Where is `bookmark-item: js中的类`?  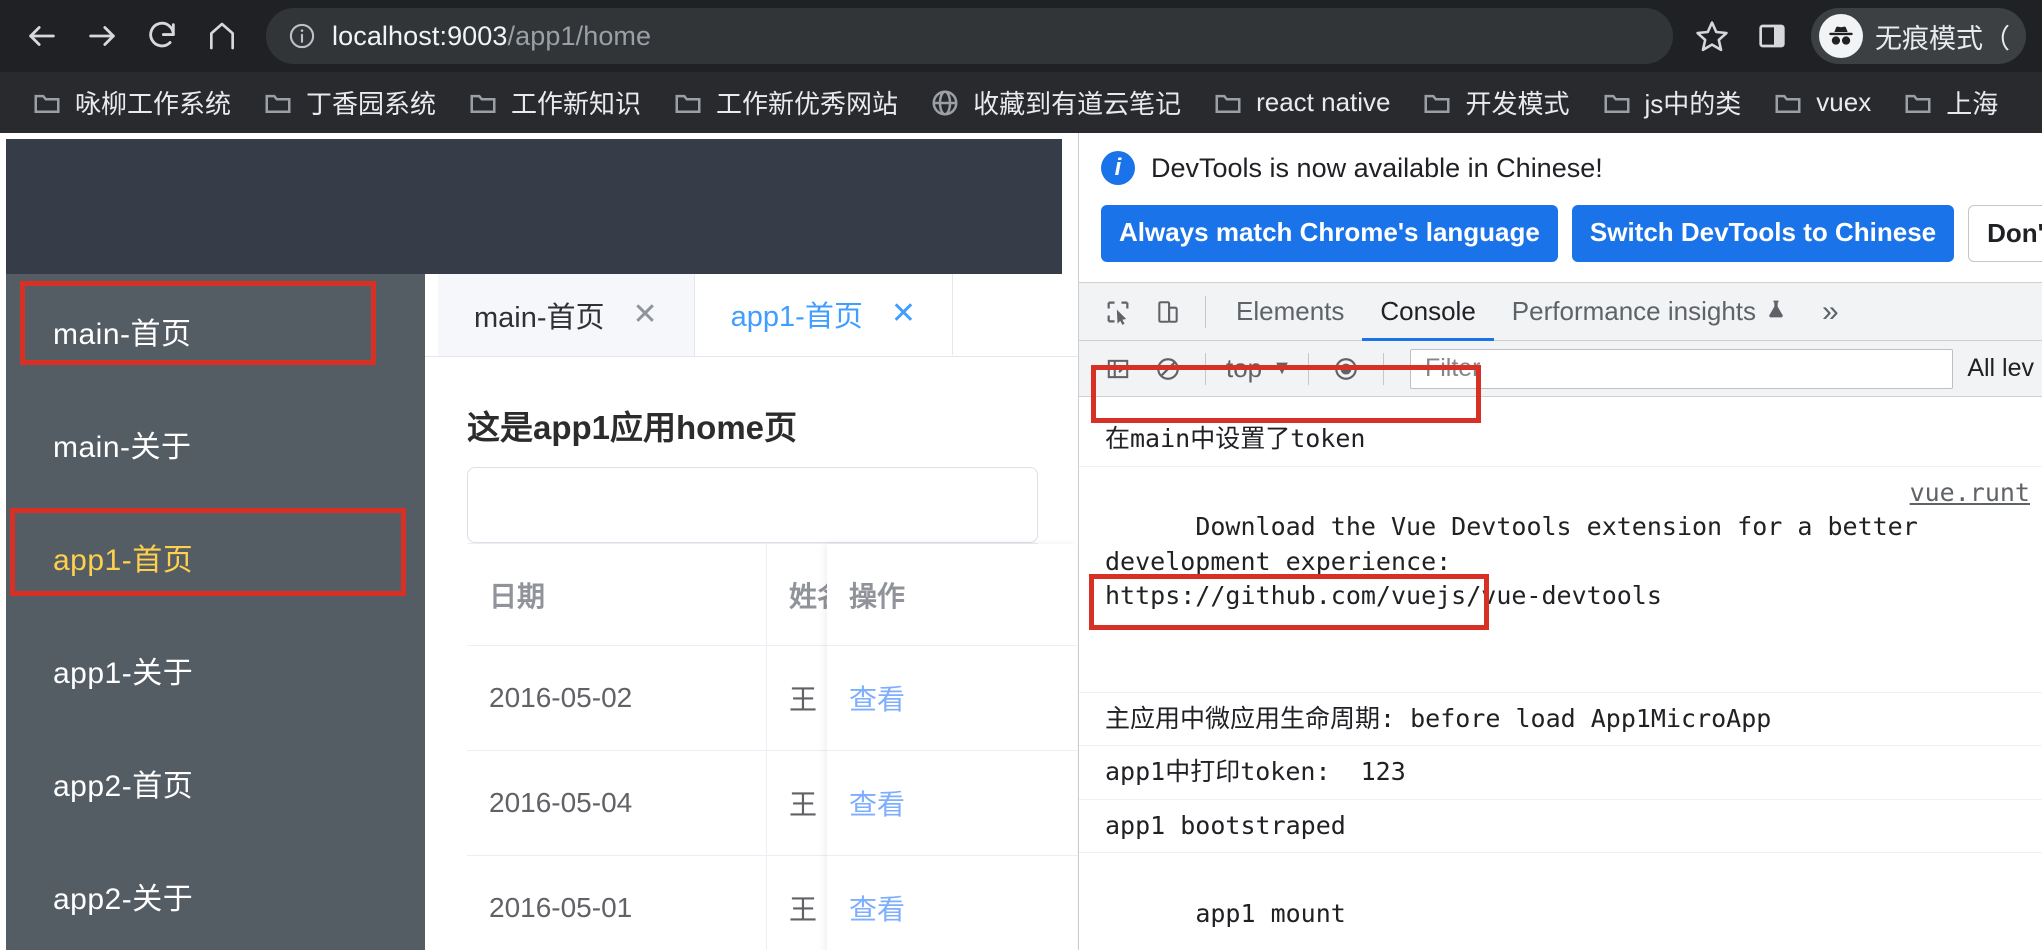
bookmark-item: js中的类 is located at coordinates (1672, 102).